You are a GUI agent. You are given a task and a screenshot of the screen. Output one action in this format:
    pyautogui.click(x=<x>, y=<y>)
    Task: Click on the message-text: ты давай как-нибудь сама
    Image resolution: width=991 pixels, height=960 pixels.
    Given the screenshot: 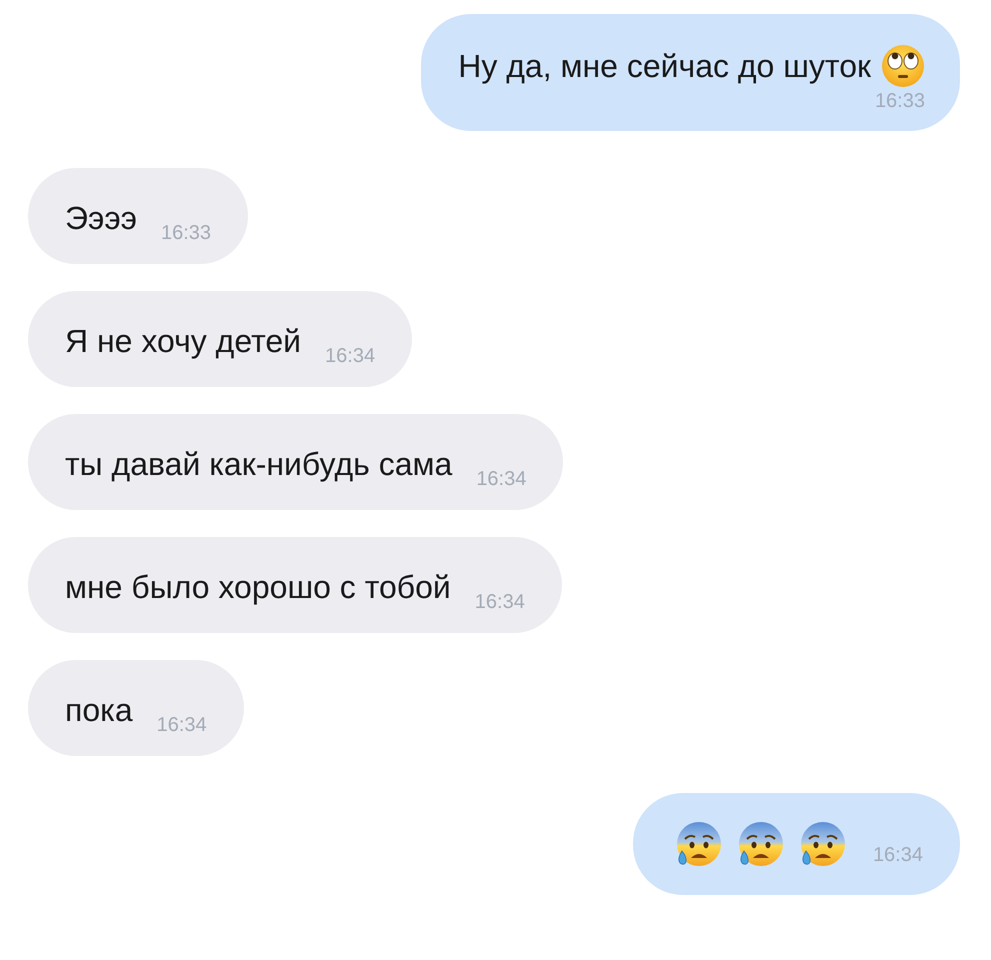 What is the action you would take?
    pyautogui.click(x=258, y=464)
    